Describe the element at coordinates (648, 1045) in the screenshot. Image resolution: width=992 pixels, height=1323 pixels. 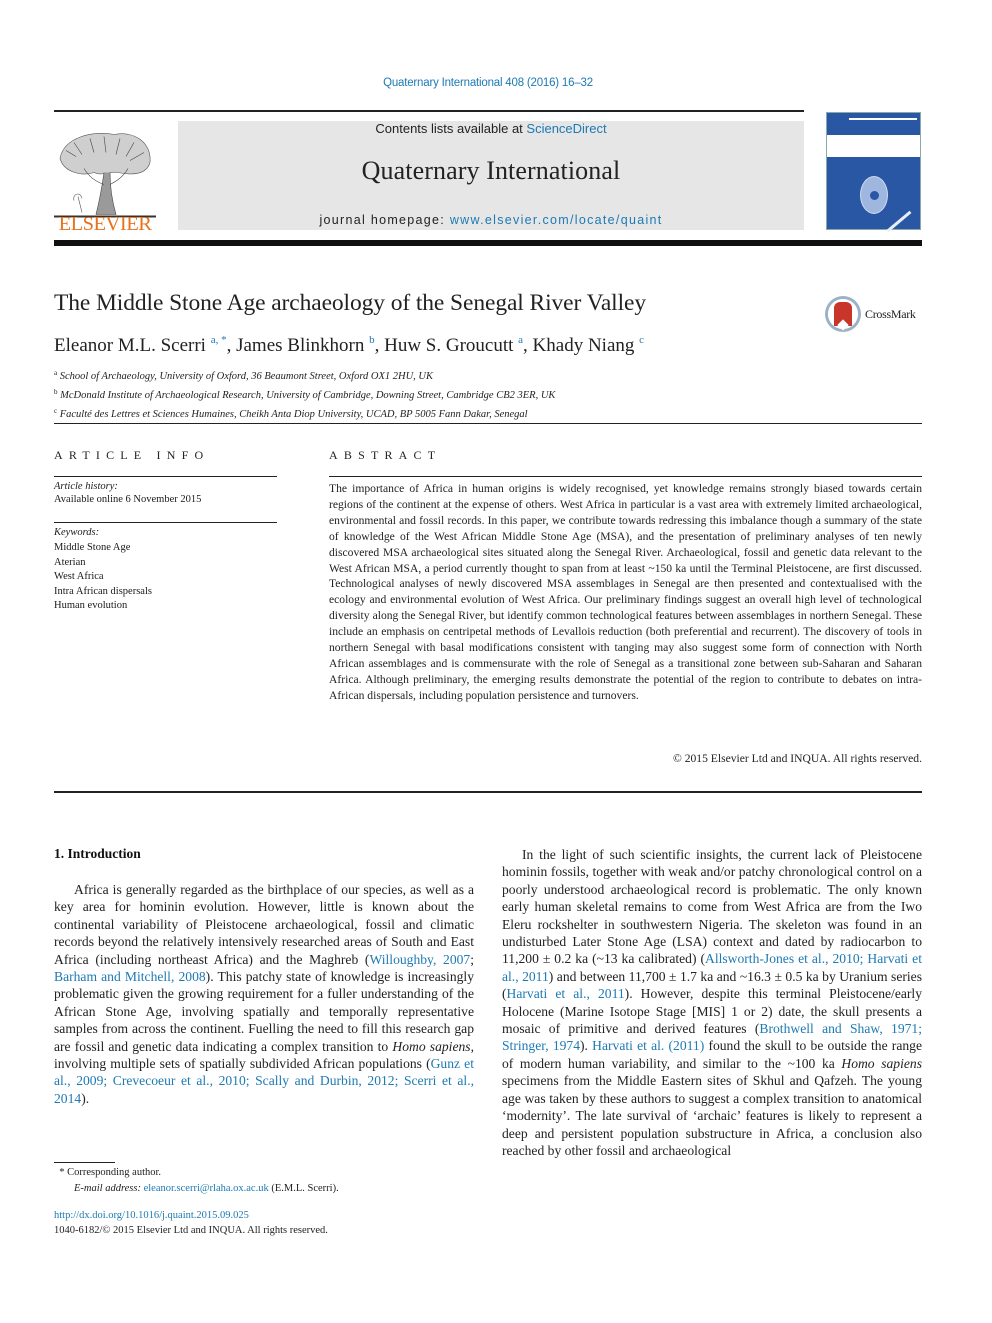
I see `citation-link: Harvati et al. (2011)` at that location.